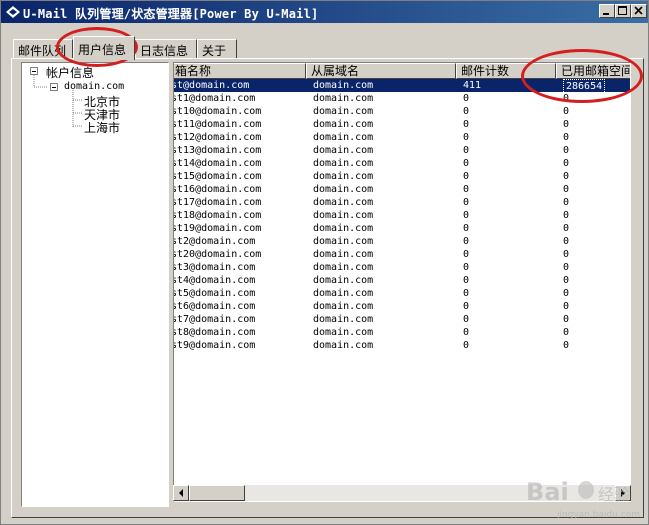  I want to click on minimize-icon, so click(606, 14).